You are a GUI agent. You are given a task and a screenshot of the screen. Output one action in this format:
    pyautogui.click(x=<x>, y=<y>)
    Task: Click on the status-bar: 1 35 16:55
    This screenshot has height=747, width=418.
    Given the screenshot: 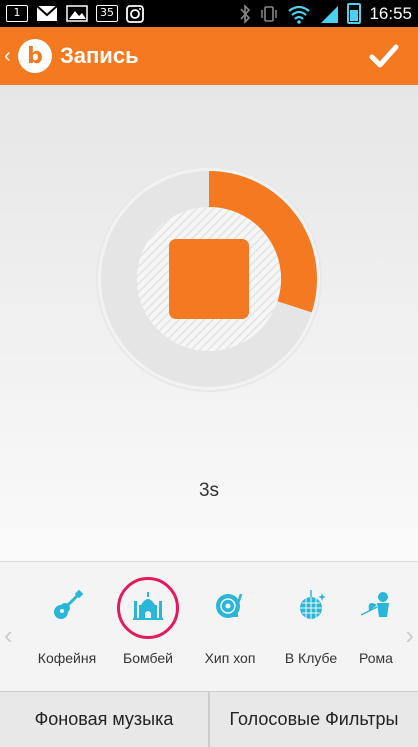 What is the action you would take?
    pyautogui.click(x=209, y=13)
    